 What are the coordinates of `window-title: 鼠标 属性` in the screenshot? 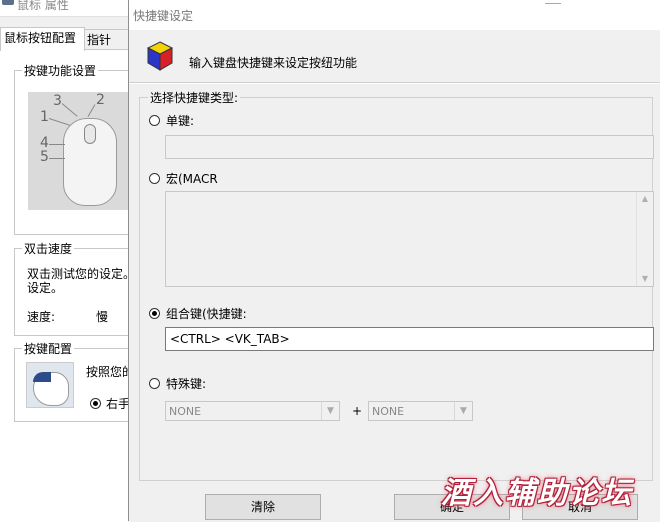 It's located at (43, 6).